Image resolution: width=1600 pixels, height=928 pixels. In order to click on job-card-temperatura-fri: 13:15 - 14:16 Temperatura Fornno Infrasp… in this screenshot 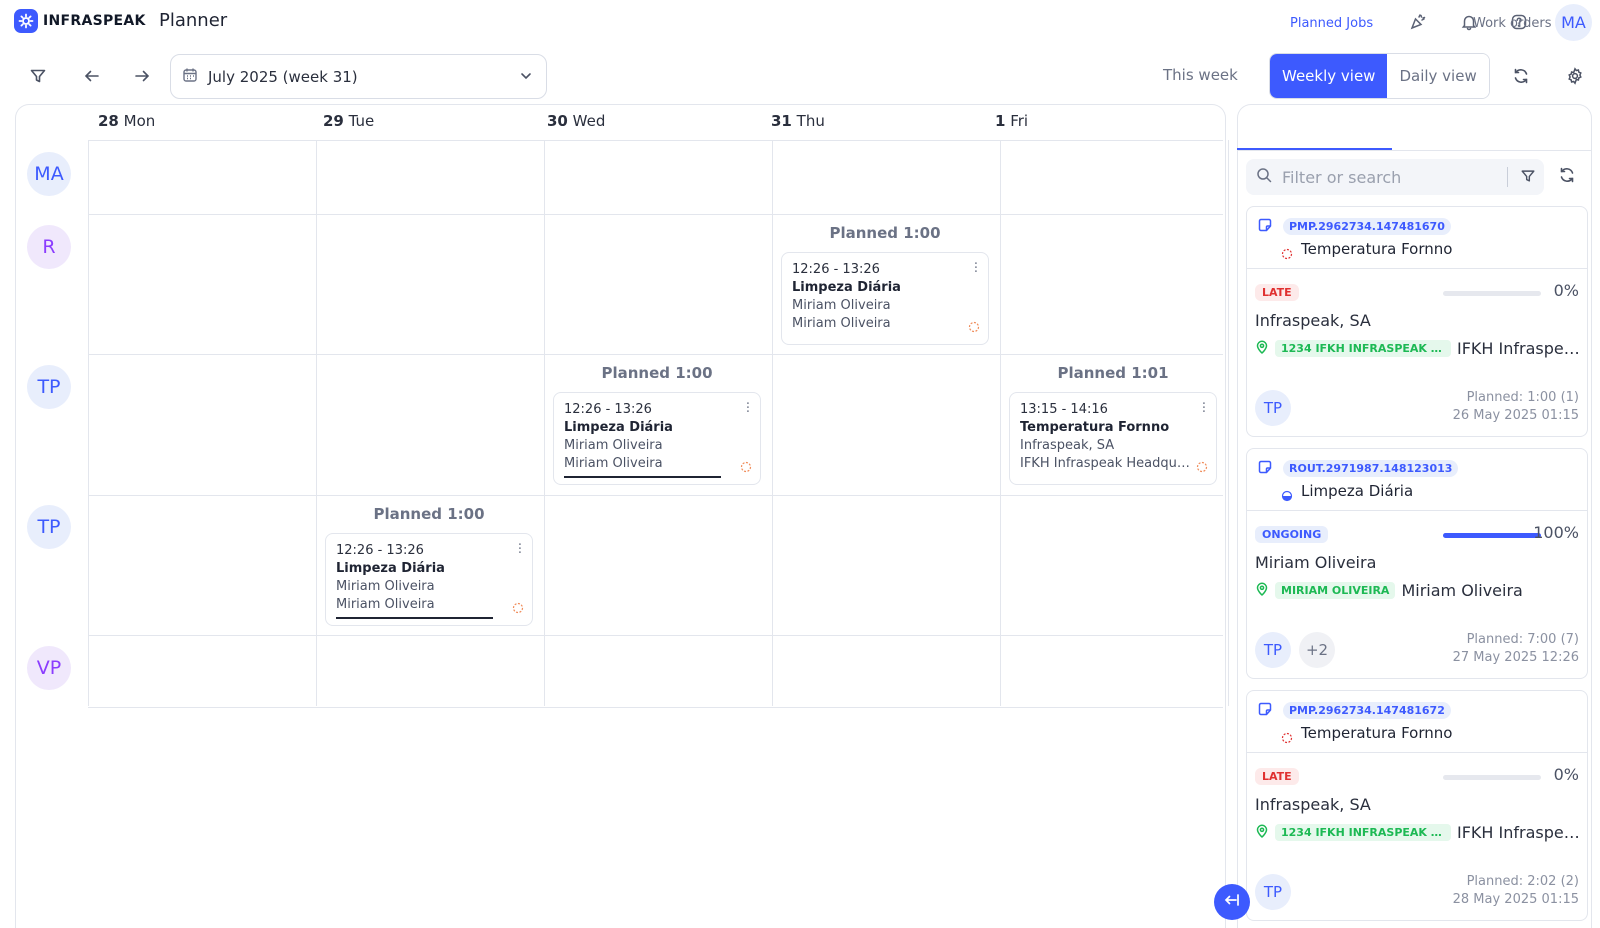, I will do `click(1113, 438)`.